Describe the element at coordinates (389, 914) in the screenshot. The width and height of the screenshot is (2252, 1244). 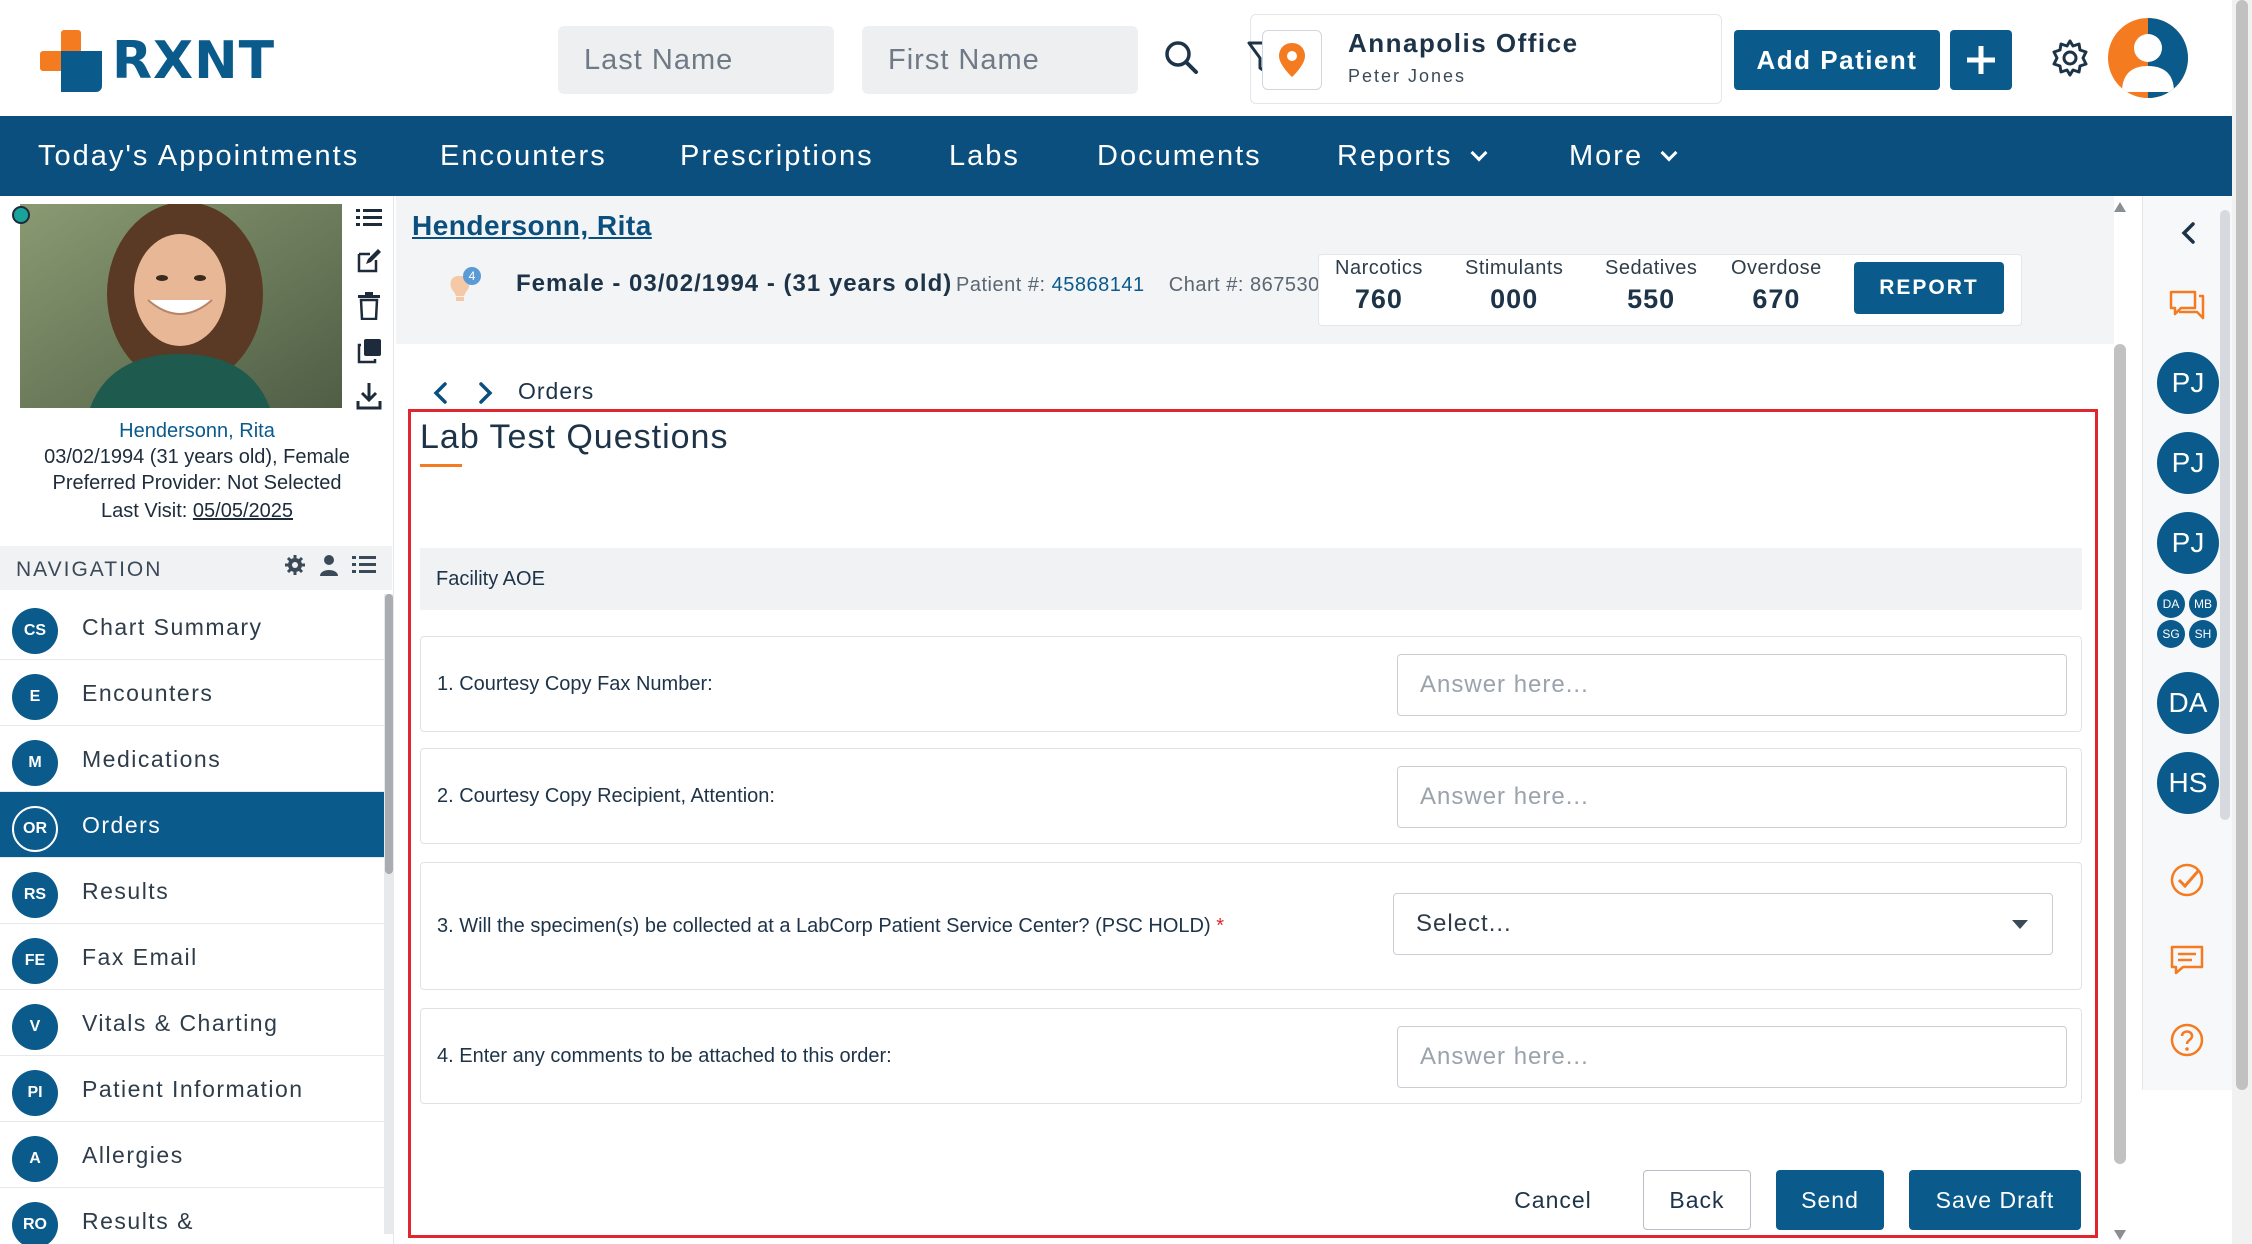
I see `nav-scrollbar` at that location.